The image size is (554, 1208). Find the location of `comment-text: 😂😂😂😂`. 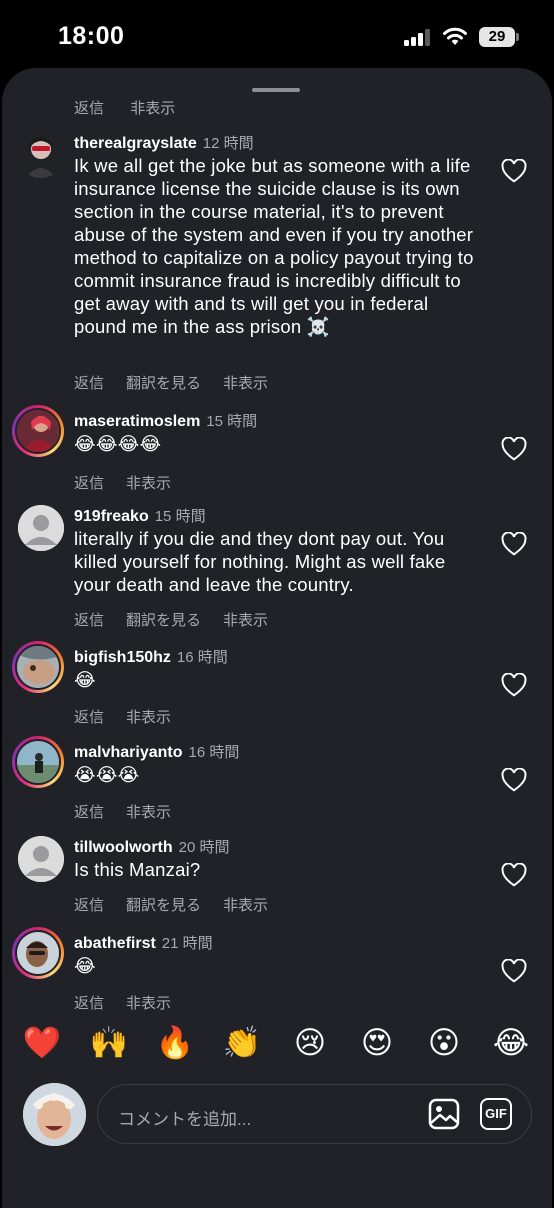

comment-text: 😂😂😂😂 is located at coordinates (118, 443).